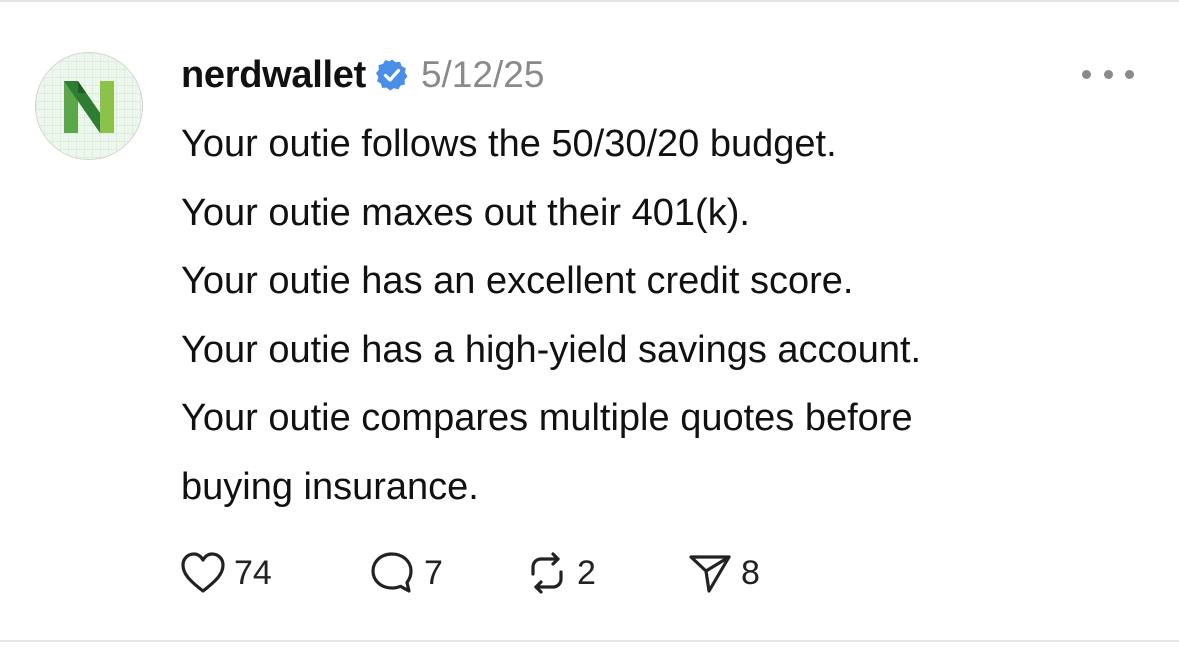 This screenshot has height=647, width=1179. Describe the element at coordinates (547, 573) in the screenshot. I see `repost-icon` at that location.